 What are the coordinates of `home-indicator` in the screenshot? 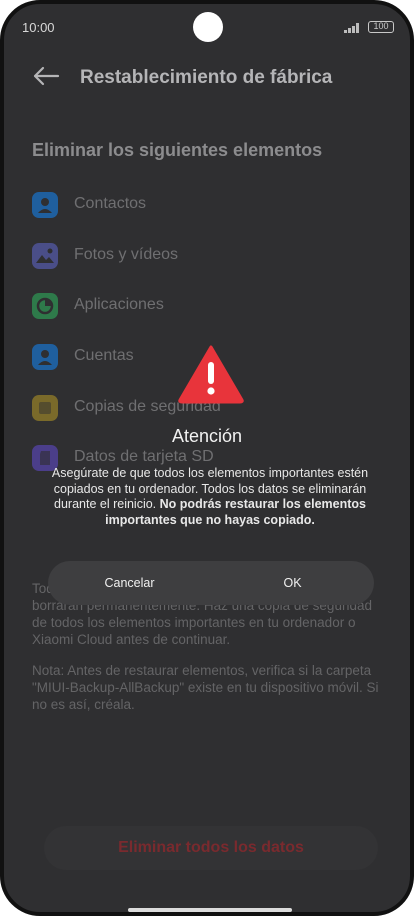 It's located at (210, 910).